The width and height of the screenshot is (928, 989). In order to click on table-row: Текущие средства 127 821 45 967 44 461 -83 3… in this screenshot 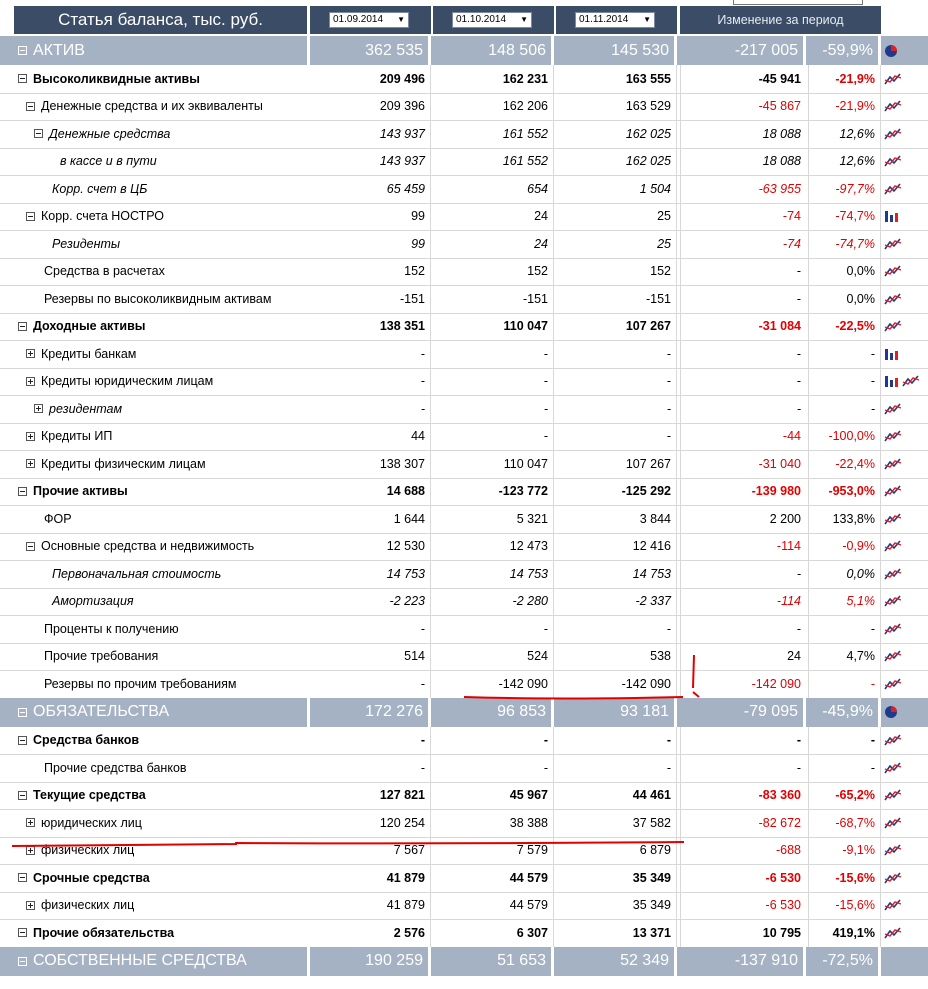, I will do `click(464, 795)`.